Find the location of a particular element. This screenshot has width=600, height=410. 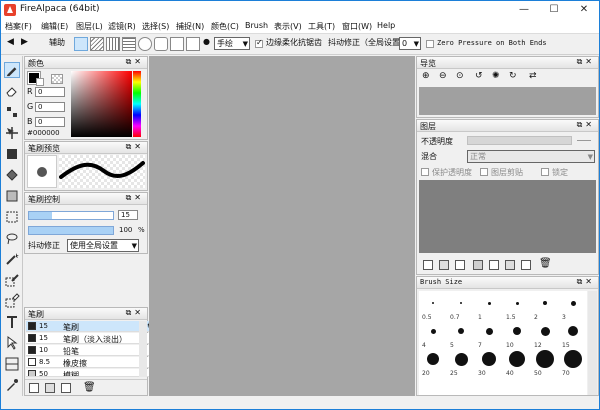

bucket-tool-icon is located at coordinates (12, 175).